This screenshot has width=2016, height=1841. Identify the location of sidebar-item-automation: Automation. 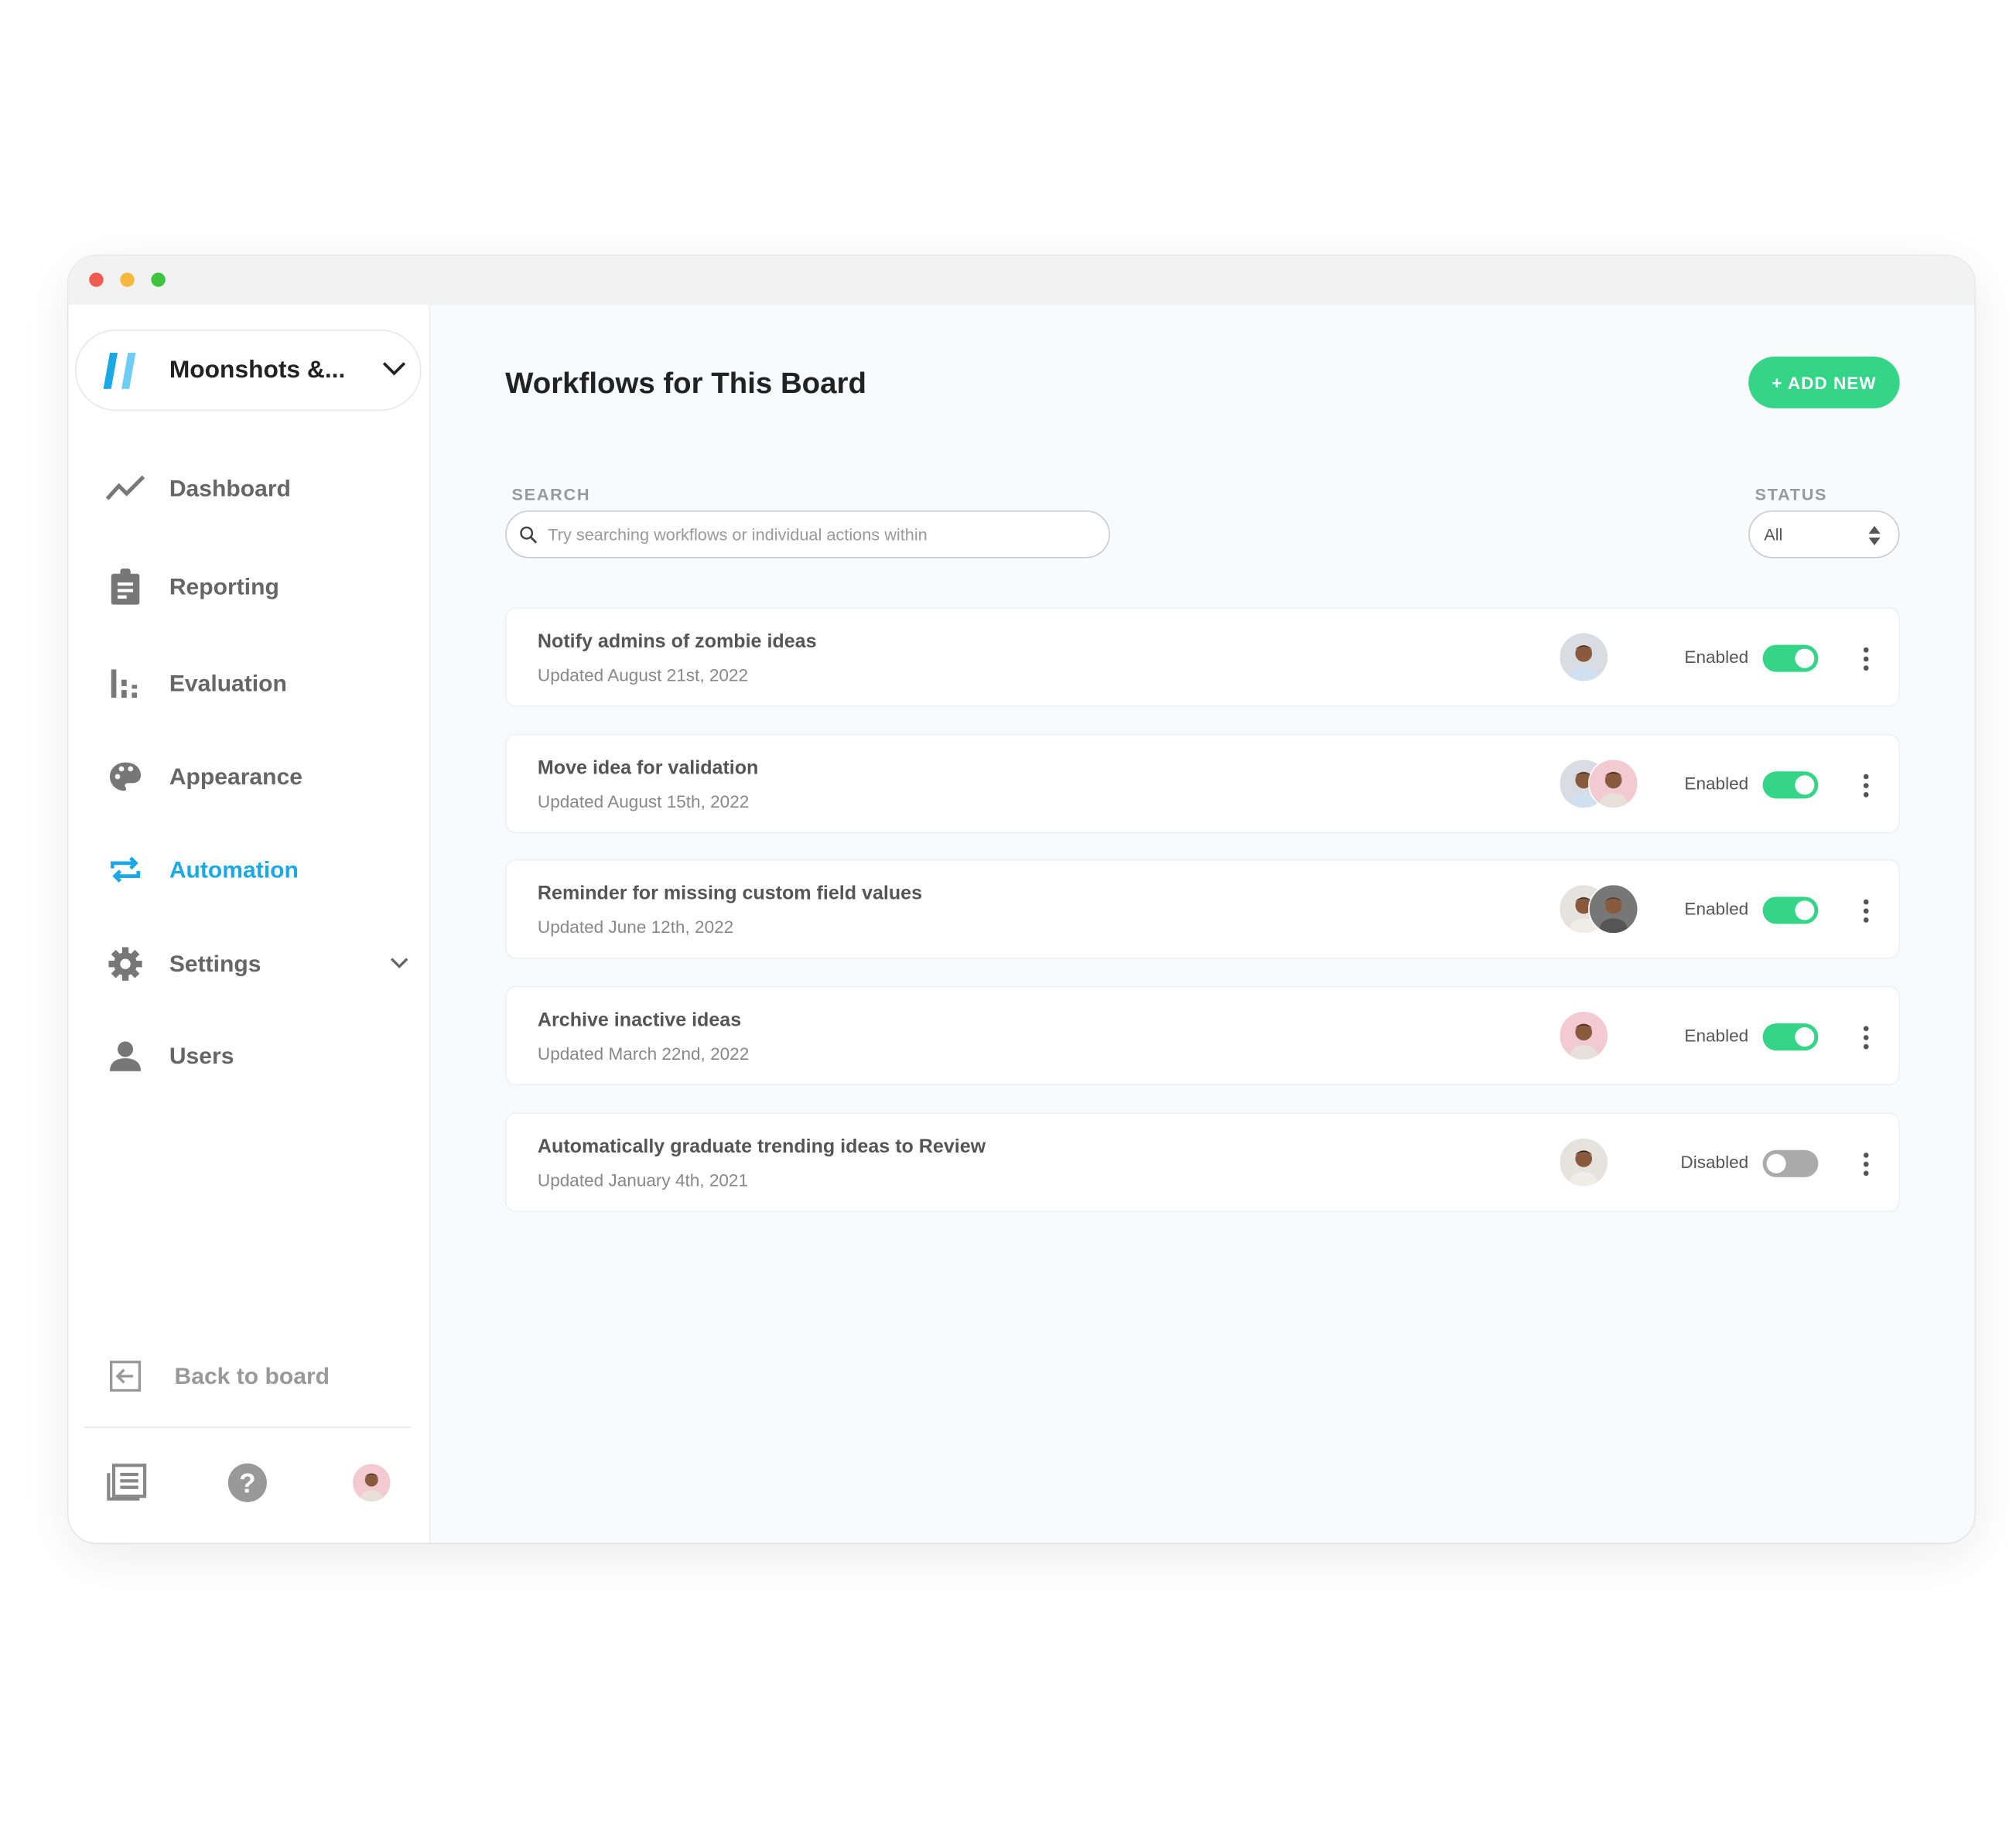
(202, 870).